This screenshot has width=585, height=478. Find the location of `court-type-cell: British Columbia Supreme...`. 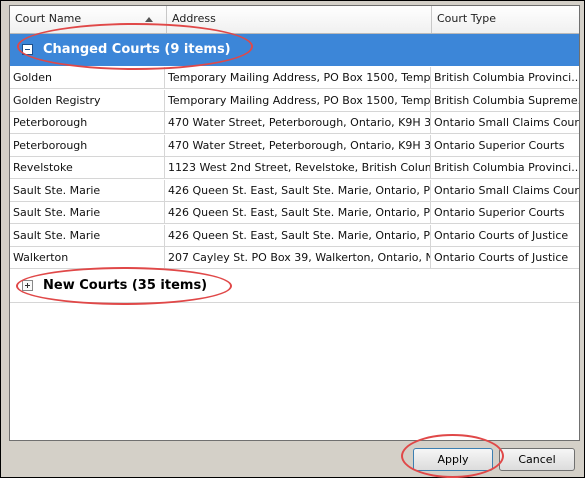

court-type-cell: British Columbia Supreme... is located at coordinates (506, 100).